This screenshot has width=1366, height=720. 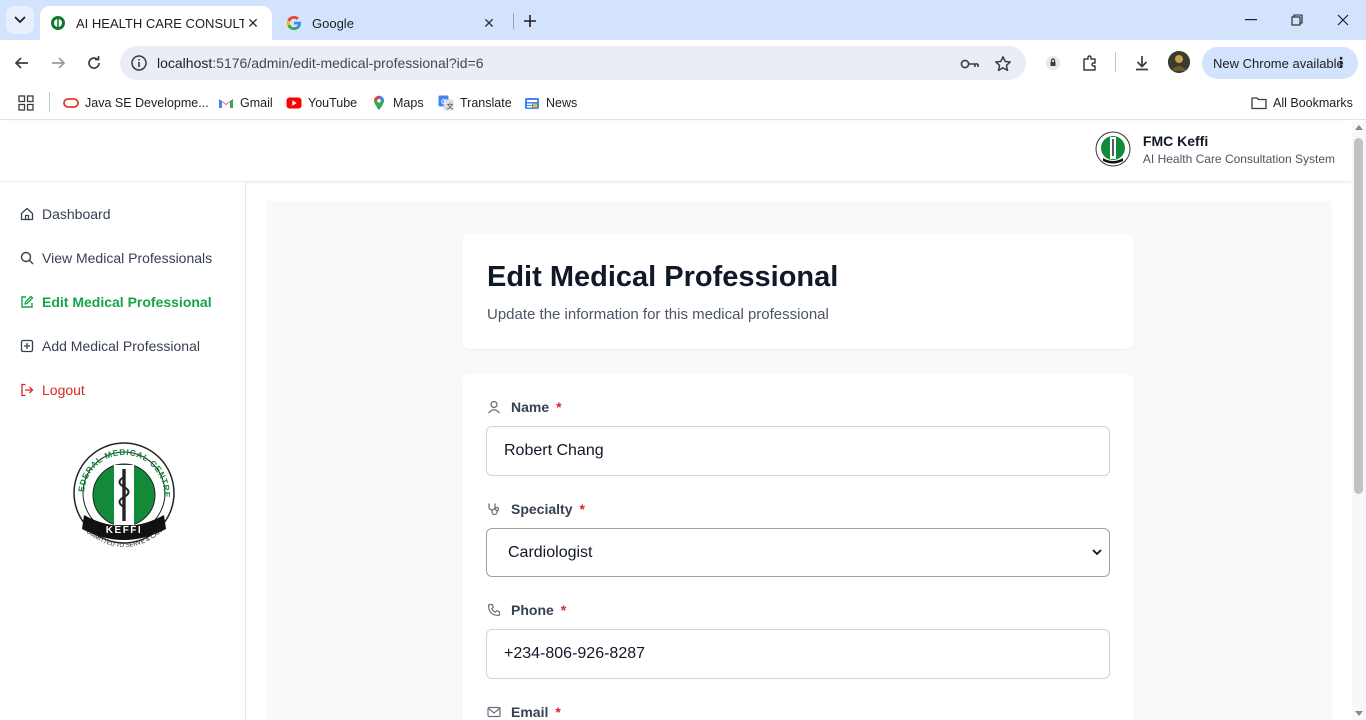 I want to click on minimize-icon, so click(x=1251, y=20).